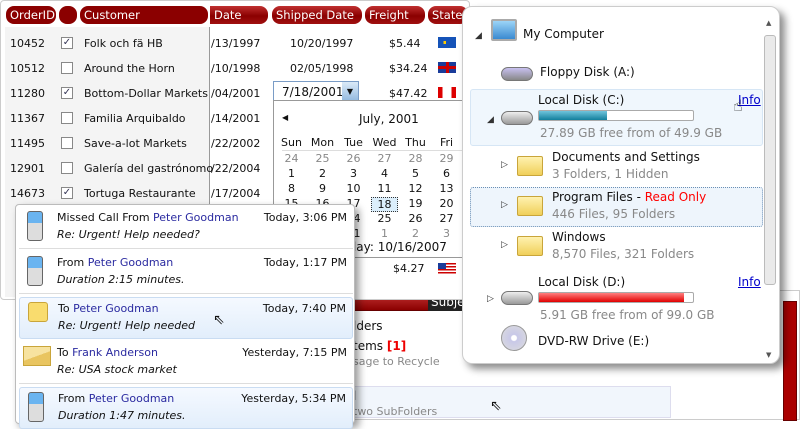 This screenshot has height=429, width=800. Describe the element at coordinates (68, 15) in the screenshot. I see `header-check` at that location.